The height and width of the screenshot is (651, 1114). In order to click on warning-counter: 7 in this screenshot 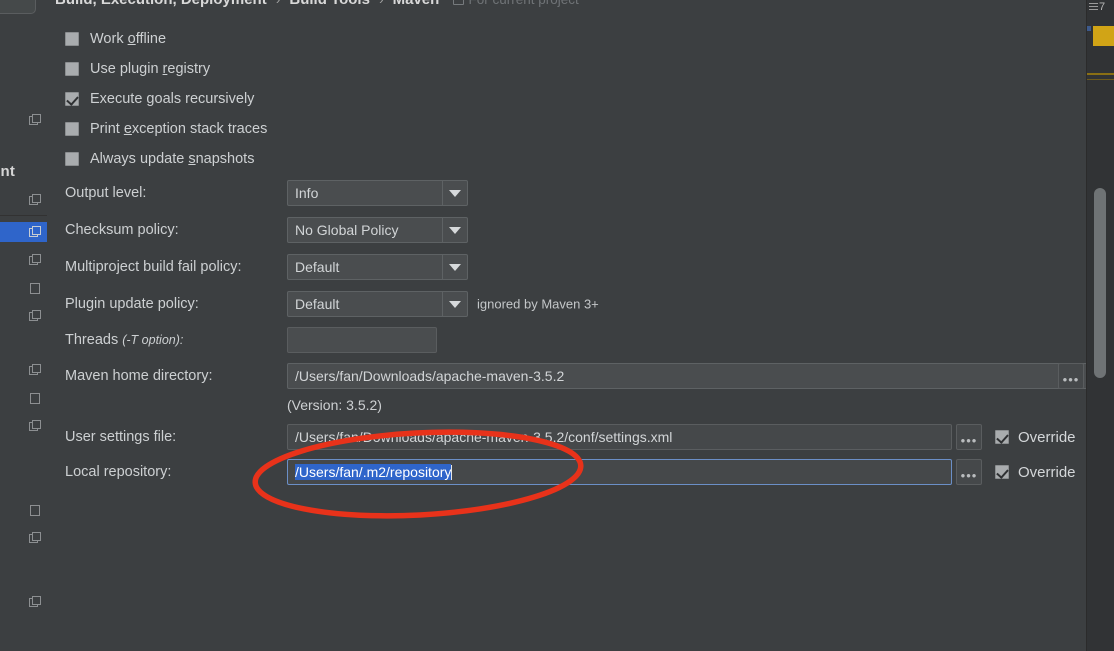, I will do `click(1097, 7)`.